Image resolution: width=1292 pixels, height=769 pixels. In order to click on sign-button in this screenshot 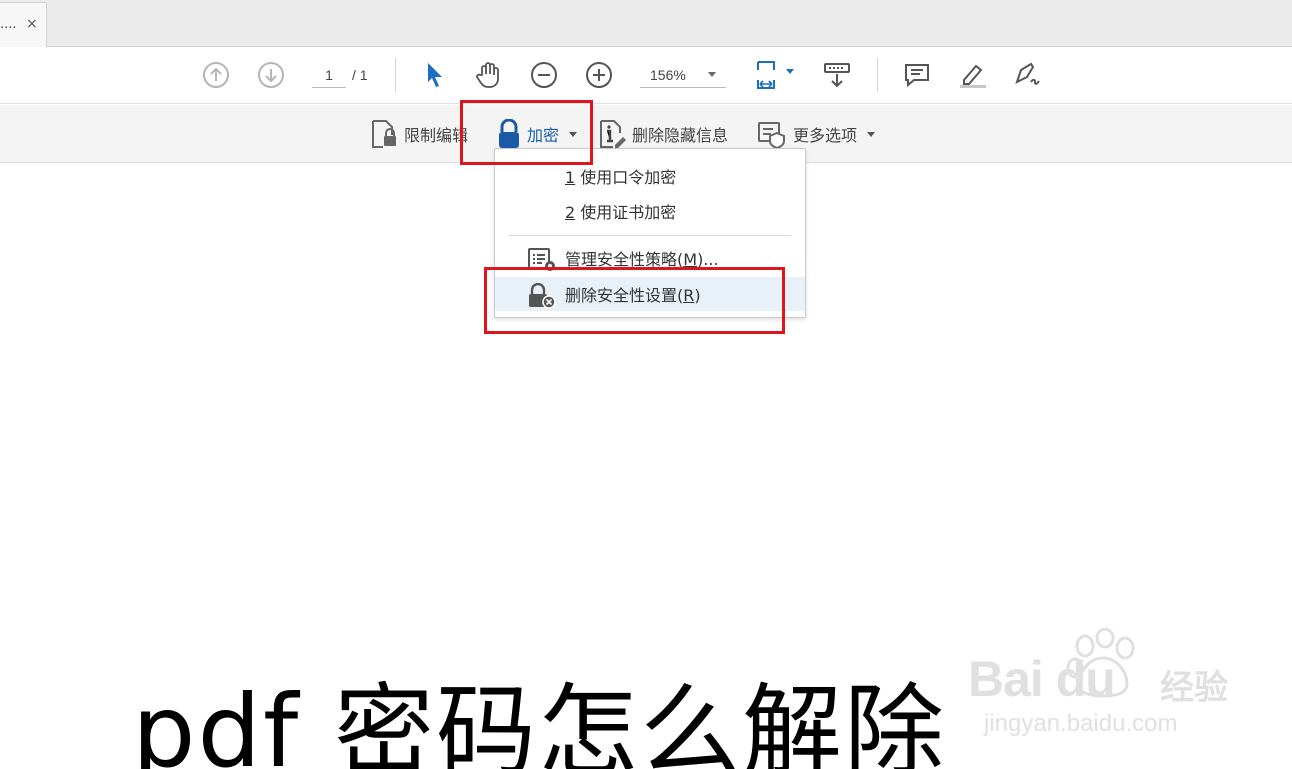, I will do `click(1027, 75)`.